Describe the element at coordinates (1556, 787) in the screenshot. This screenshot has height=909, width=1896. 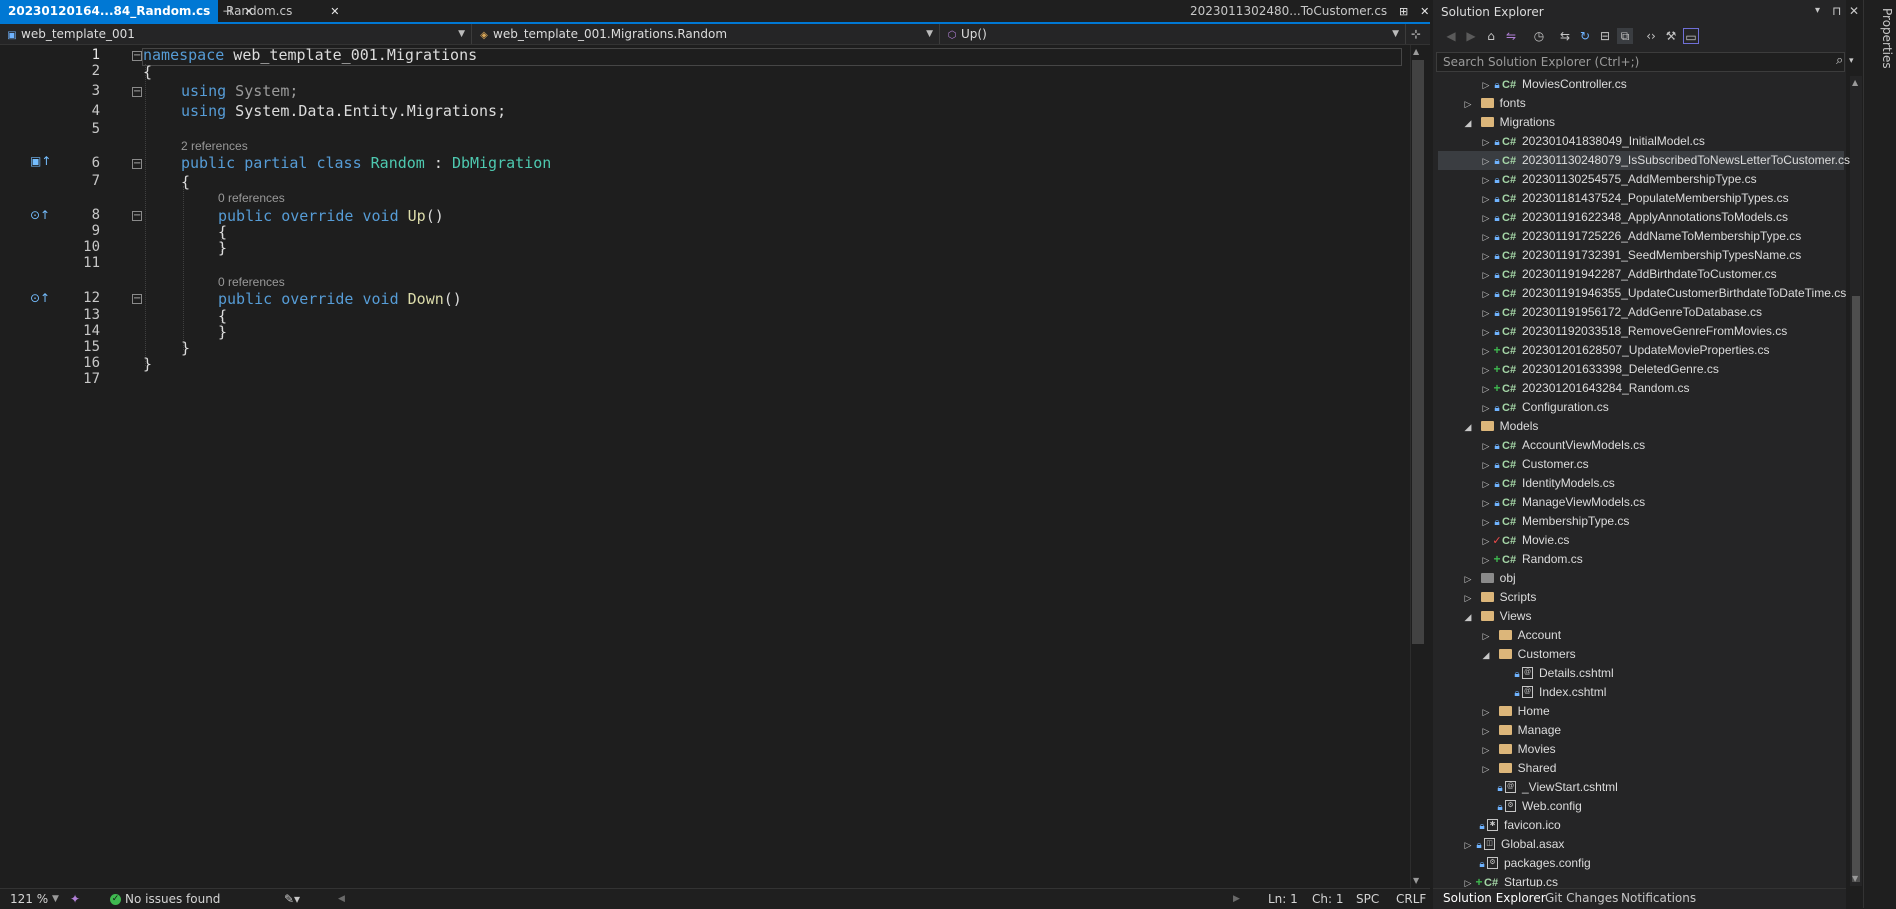
I see `tree-item-file: 🔒︎ @ _ViewStart.cshtml` at that location.